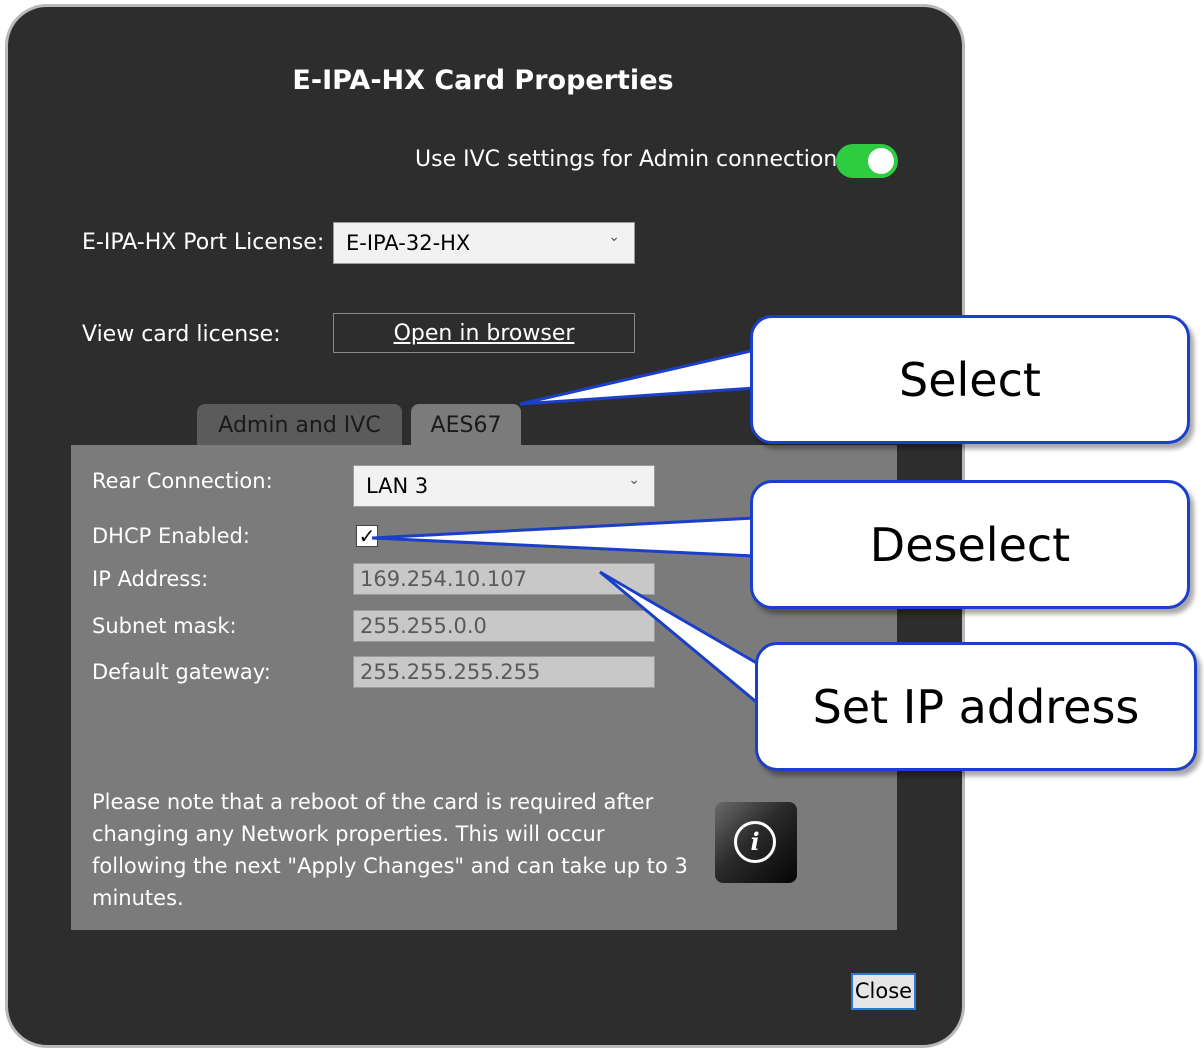 The height and width of the screenshot is (1051, 1204). I want to click on set-ip-callout-pointer, so click(680, 639).